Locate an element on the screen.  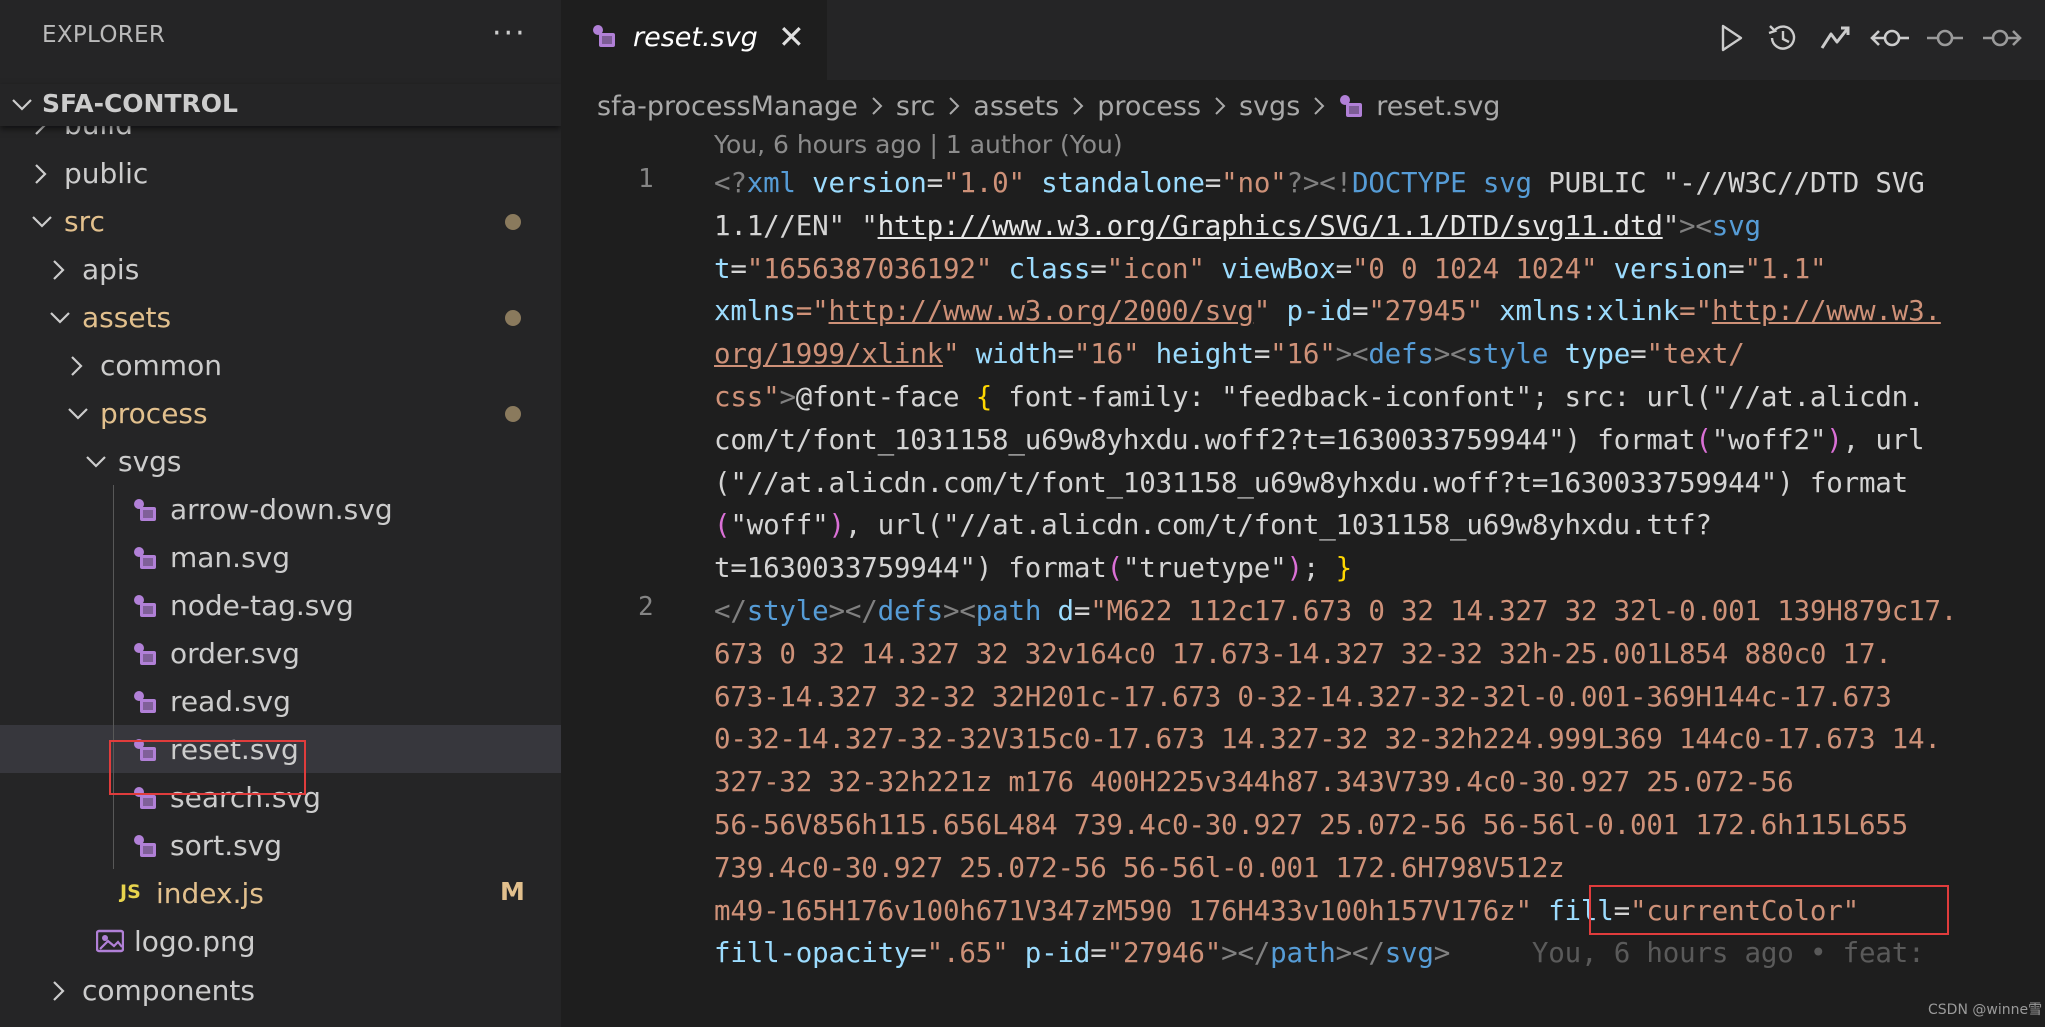
breadcrumb-item: sfa-processManage is located at coordinates (727, 106).